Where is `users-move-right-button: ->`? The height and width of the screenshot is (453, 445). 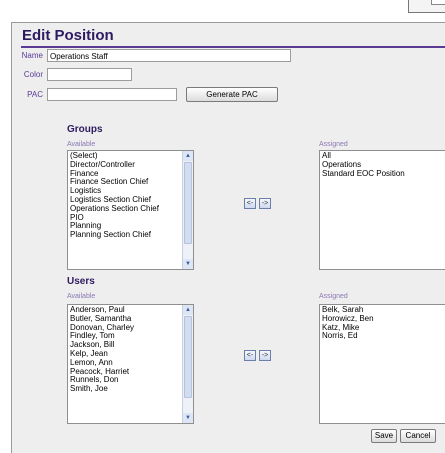
users-move-right-button: -> is located at coordinates (265, 355).